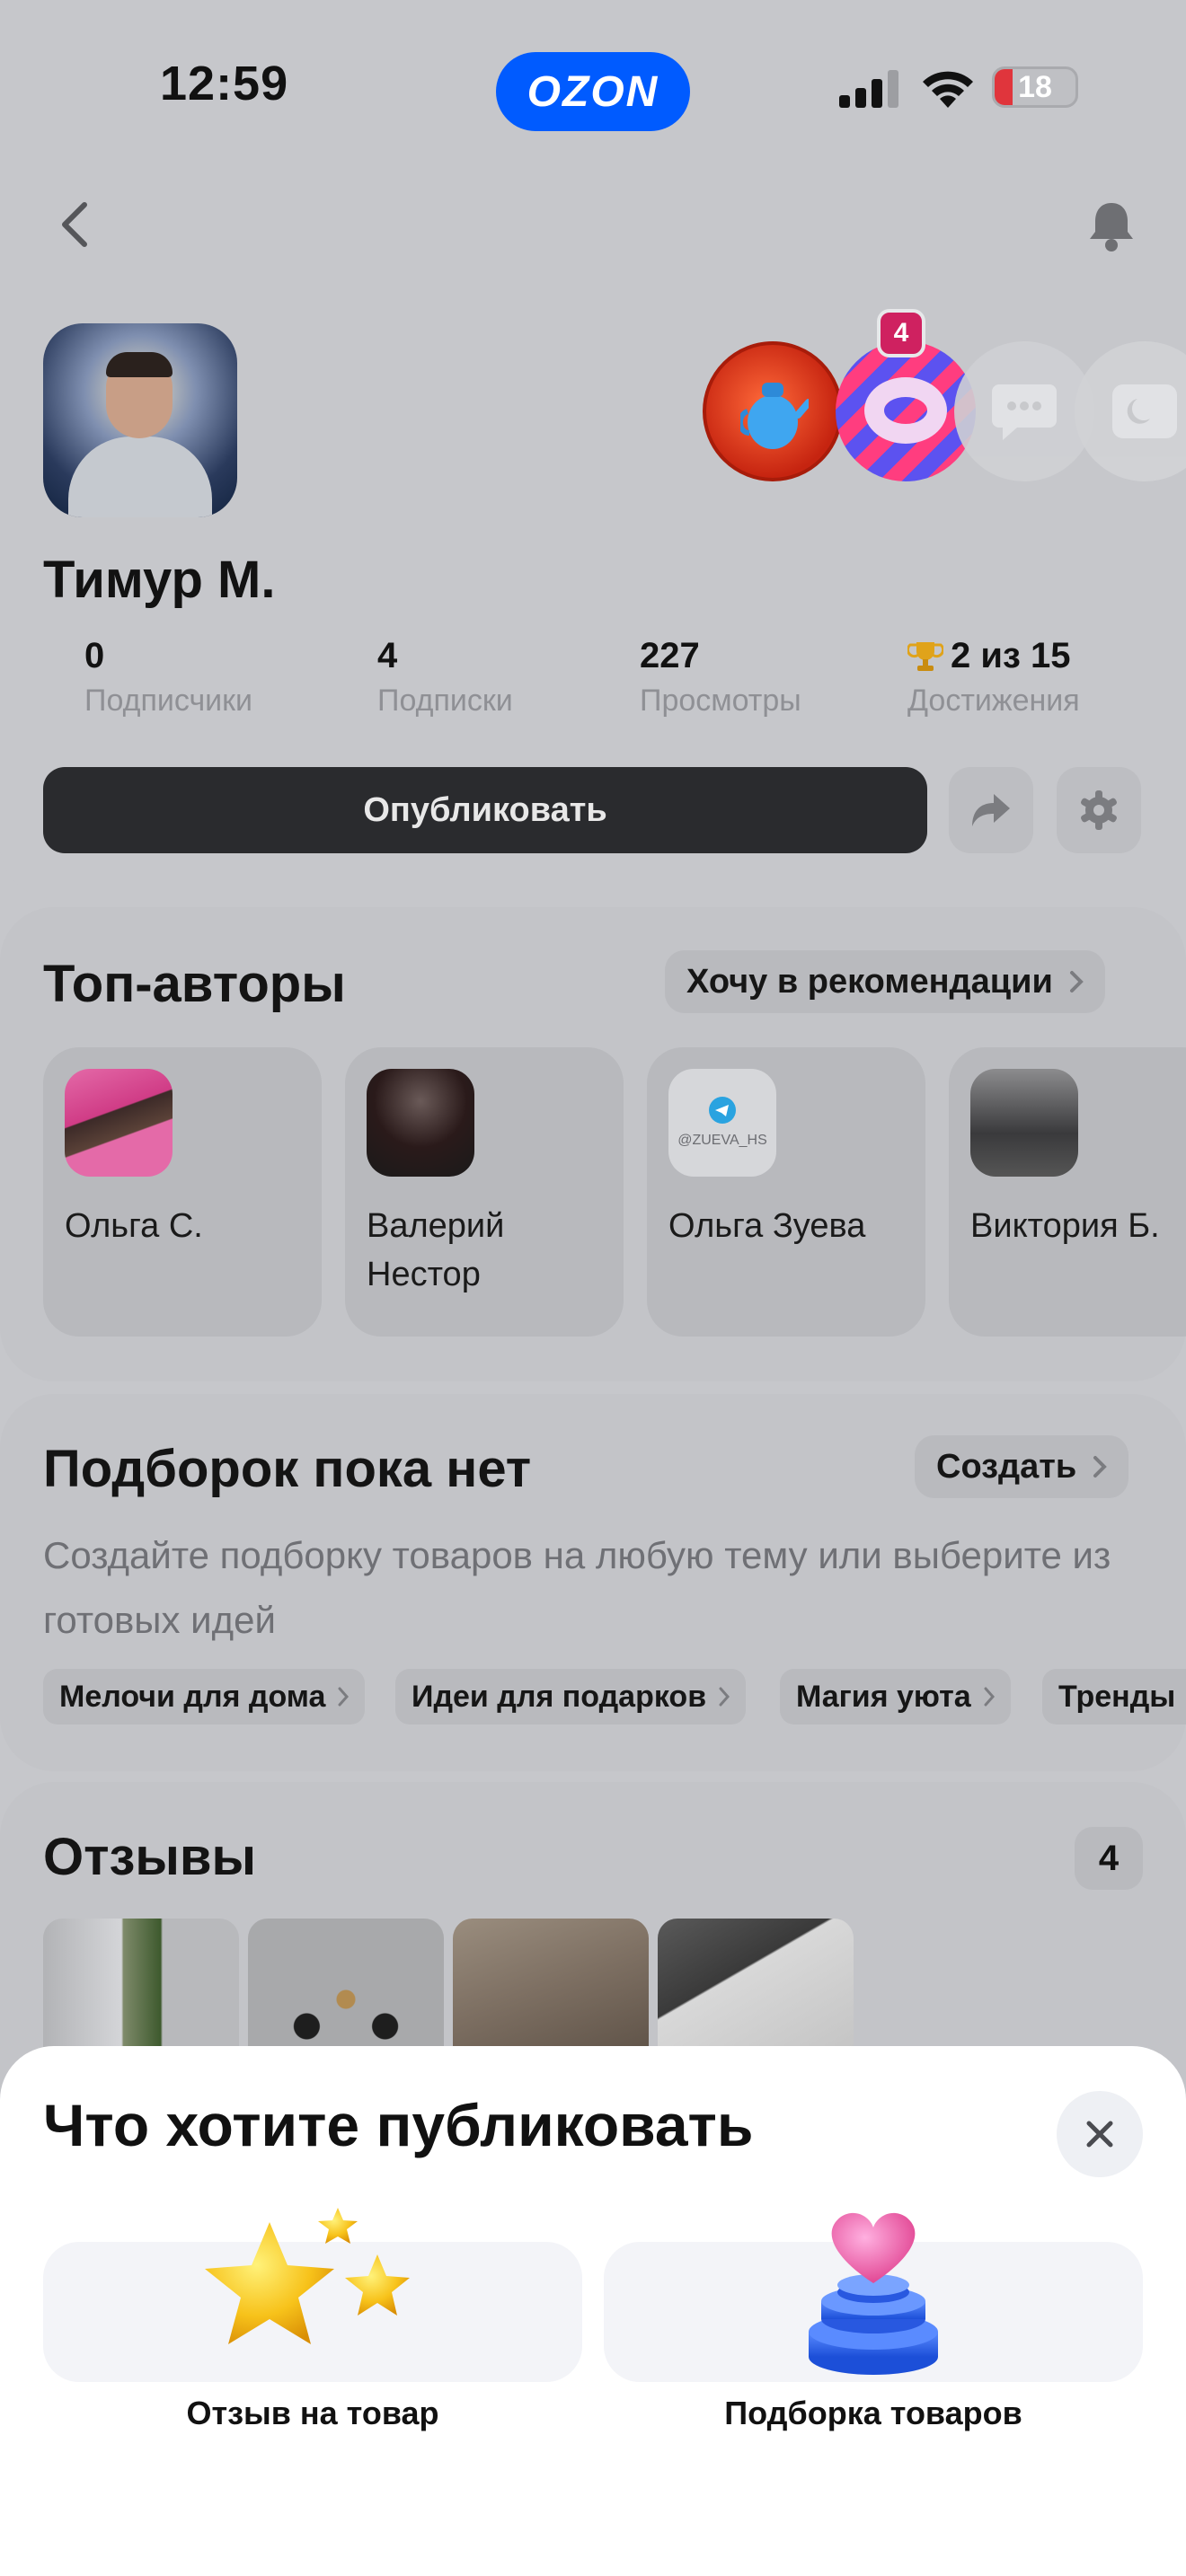 The image size is (1186, 2576). What do you see at coordinates (159, 580) in the screenshot?
I see `profile-name: Тимур М.` at bounding box center [159, 580].